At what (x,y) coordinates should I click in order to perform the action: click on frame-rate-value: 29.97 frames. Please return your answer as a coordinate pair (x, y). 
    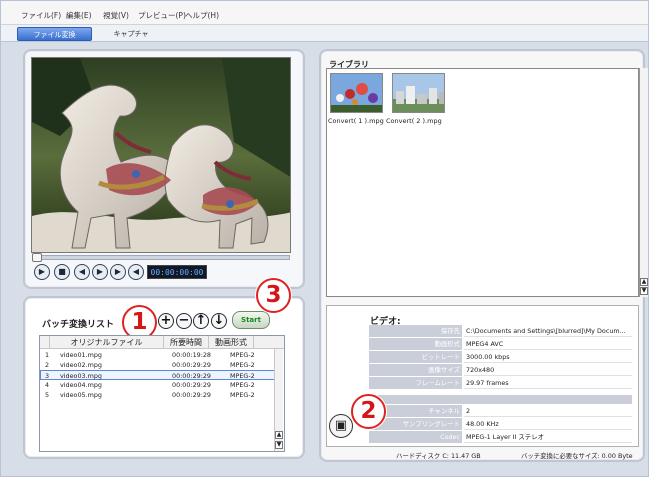
    Looking at the image, I should click on (548, 383).